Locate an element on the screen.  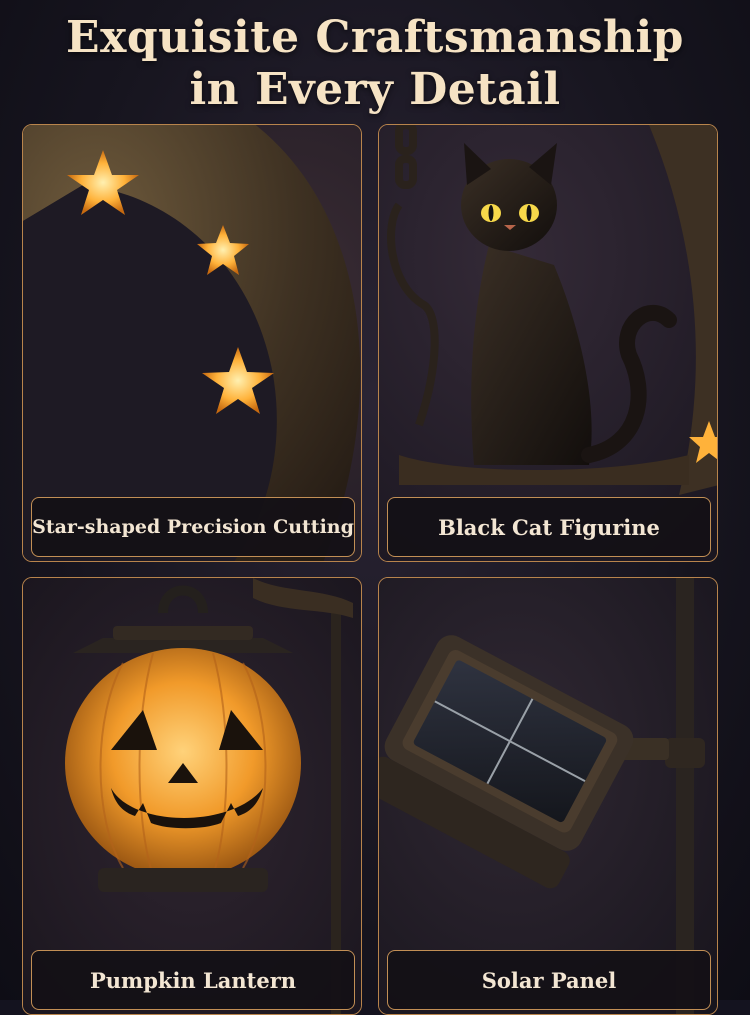
caption-solar-panel: Solar Panel is located at coordinates (549, 980).